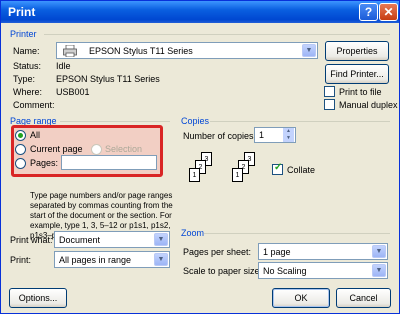  I want to click on selection-label: Selection, so click(124, 149).